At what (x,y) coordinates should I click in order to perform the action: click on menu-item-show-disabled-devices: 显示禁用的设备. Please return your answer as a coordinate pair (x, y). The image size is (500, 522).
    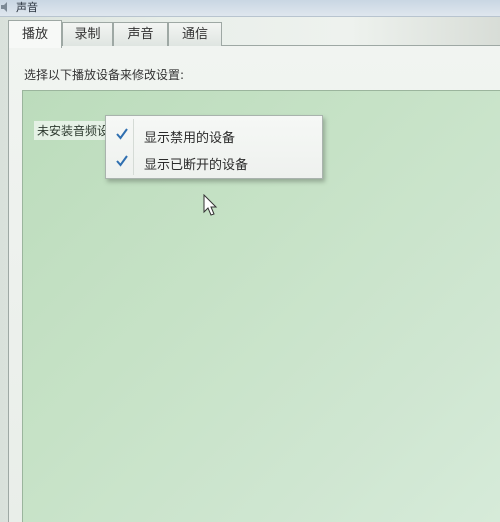
    Looking at the image, I should click on (214, 135).